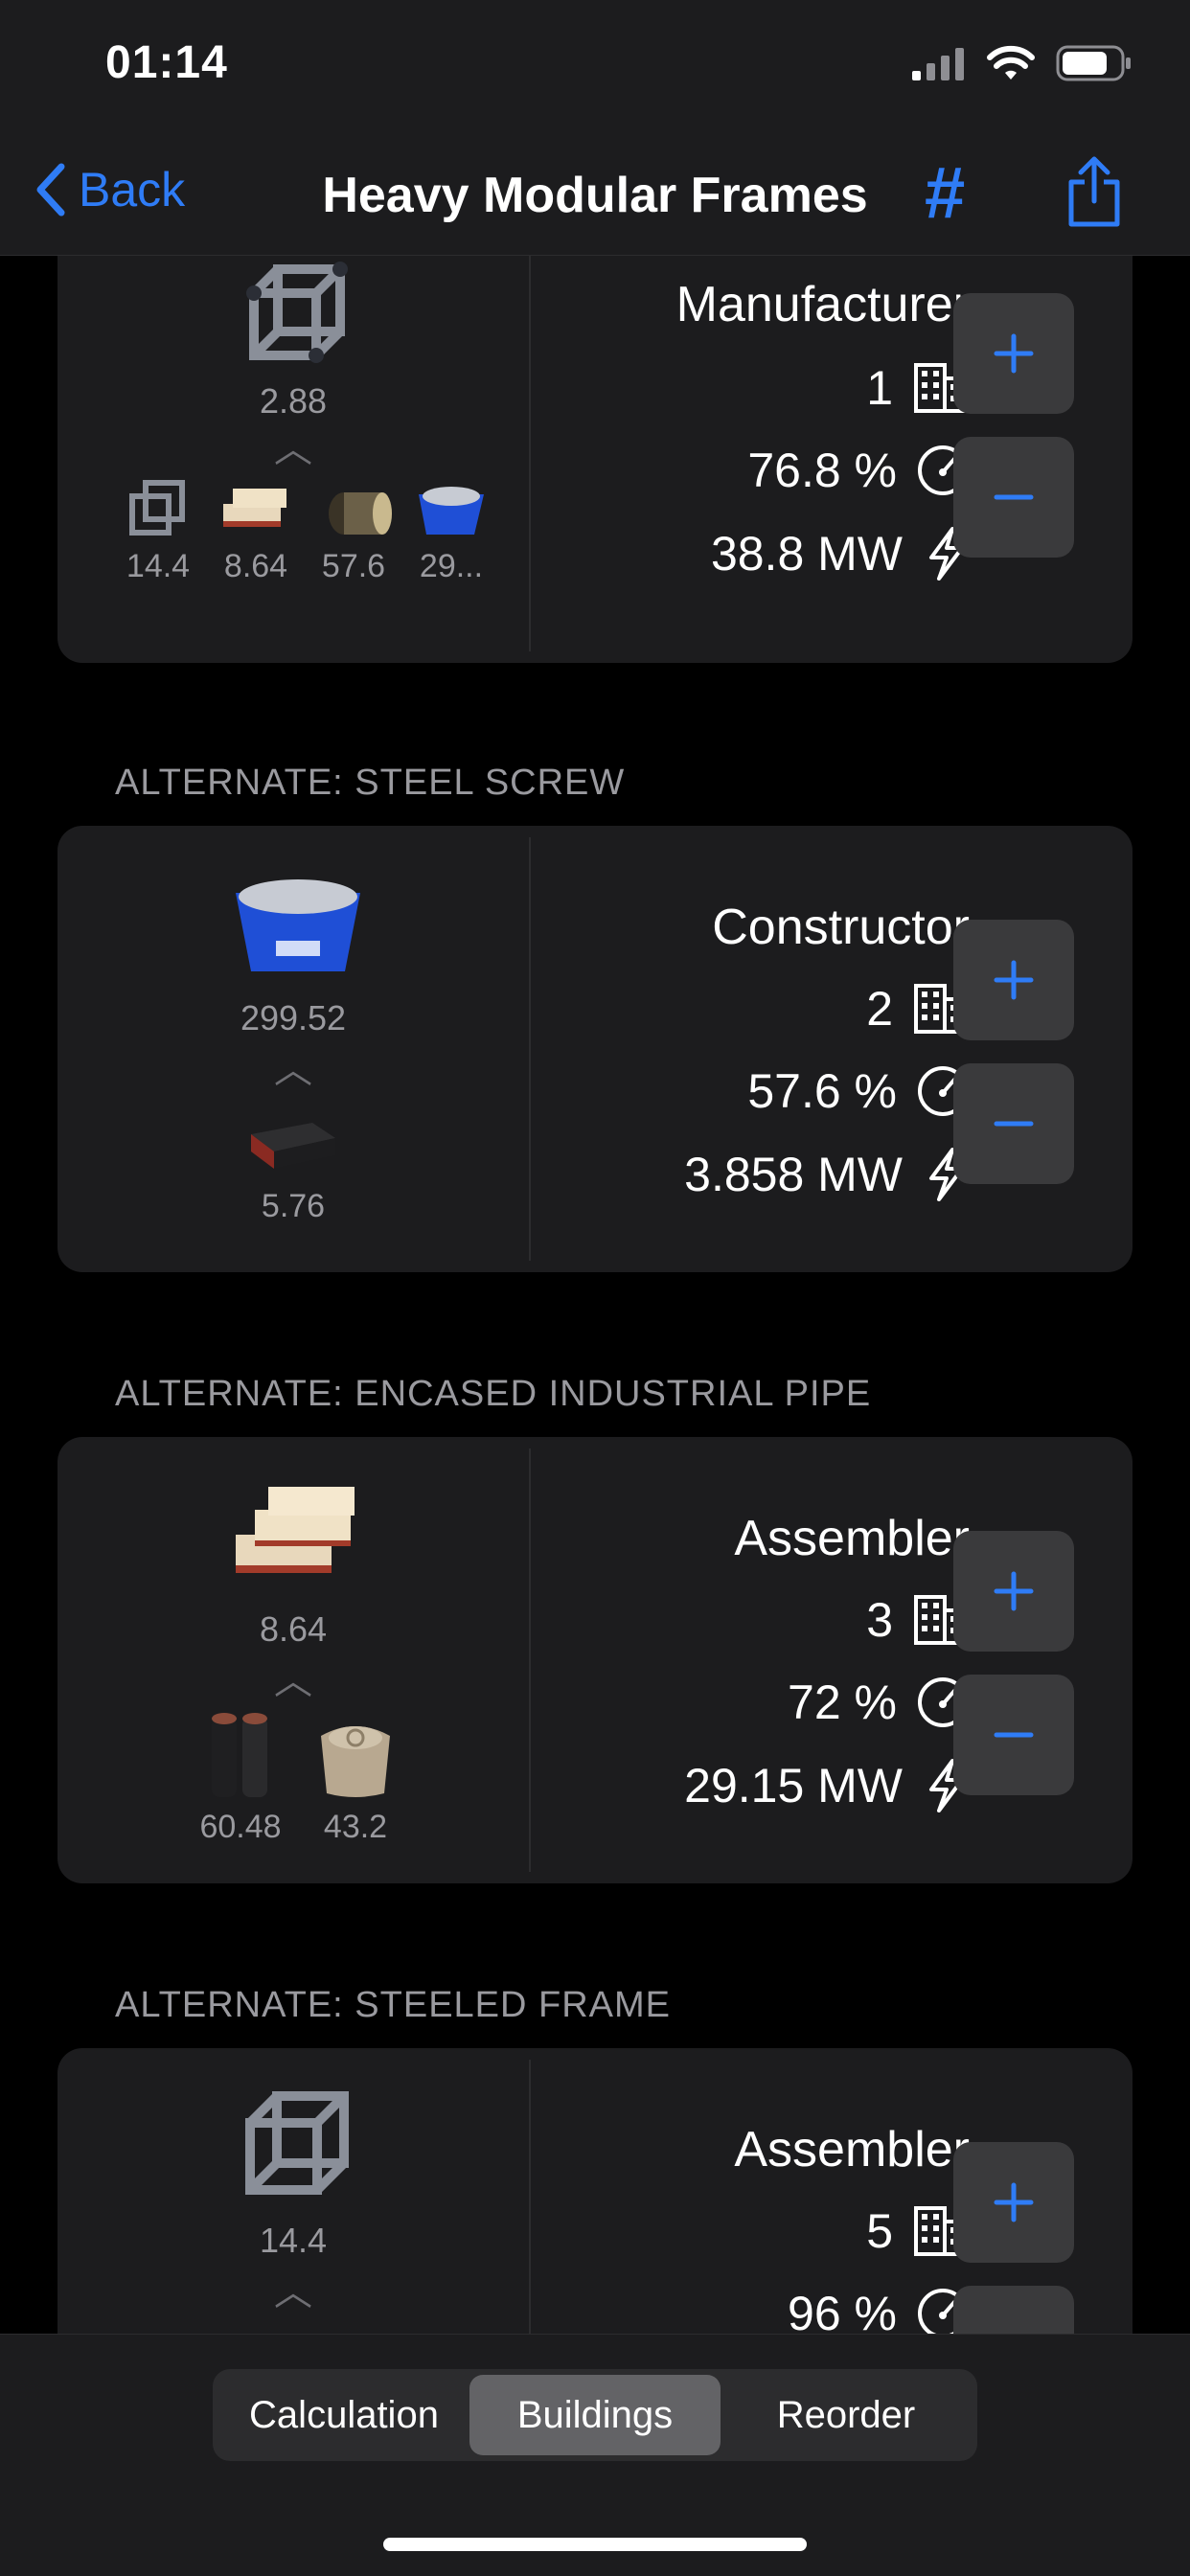 This screenshot has height=2576, width=1190. What do you see at coordinates (847, 2415) in the screenshot?
I see `tab-reorder: Reorder` at bounding box center [847, 2415].